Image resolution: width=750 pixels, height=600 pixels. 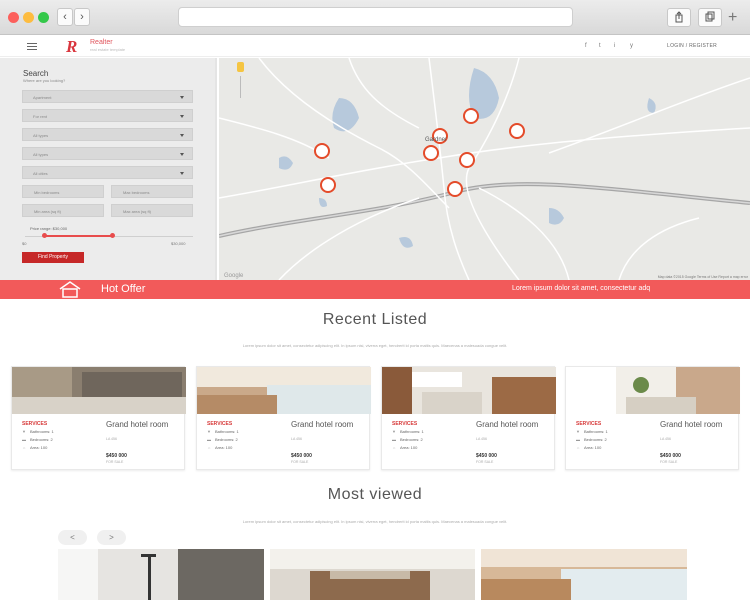 I want to click on forward-icon: ›, so click(x=82, y=17).